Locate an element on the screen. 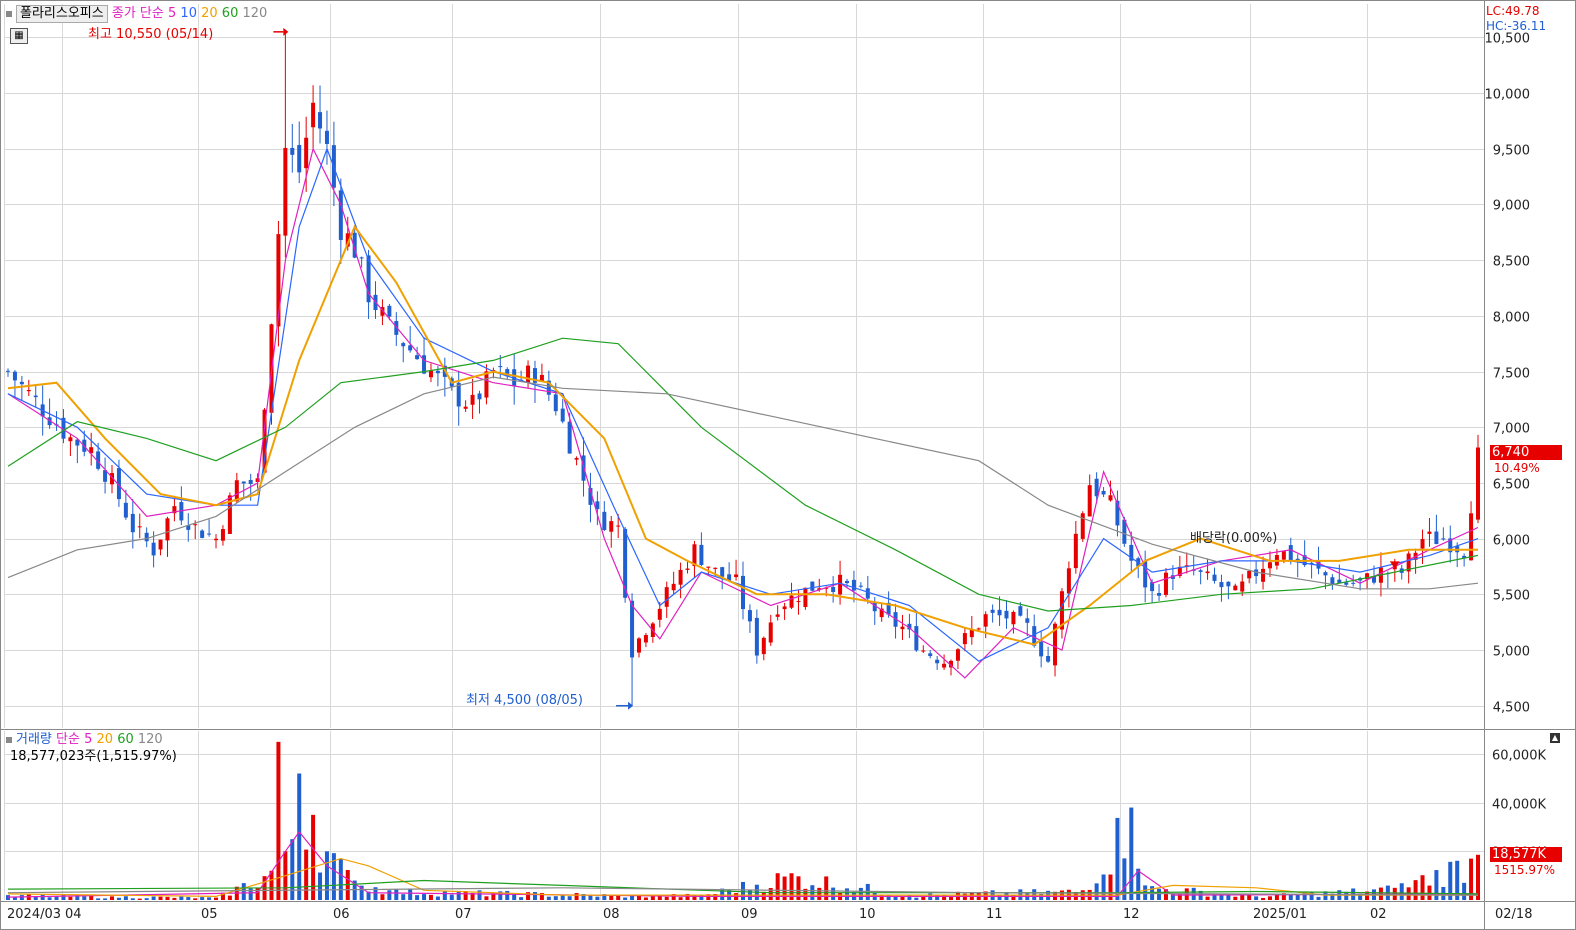  price-tick-label: 4,500 is located at coordinates (1511, 708).